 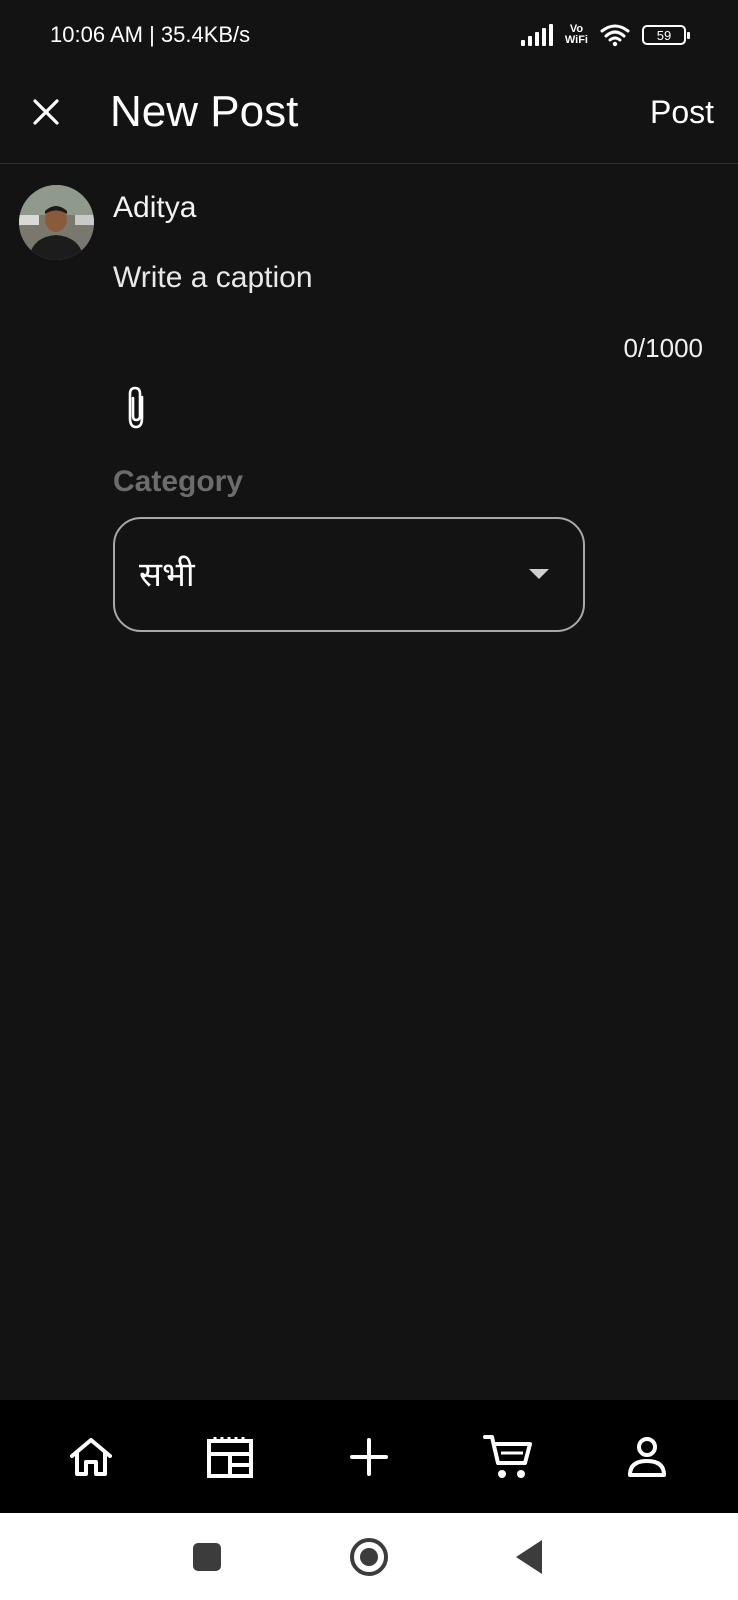 I want to click on wifi-icon, so click(x=615, y=35).